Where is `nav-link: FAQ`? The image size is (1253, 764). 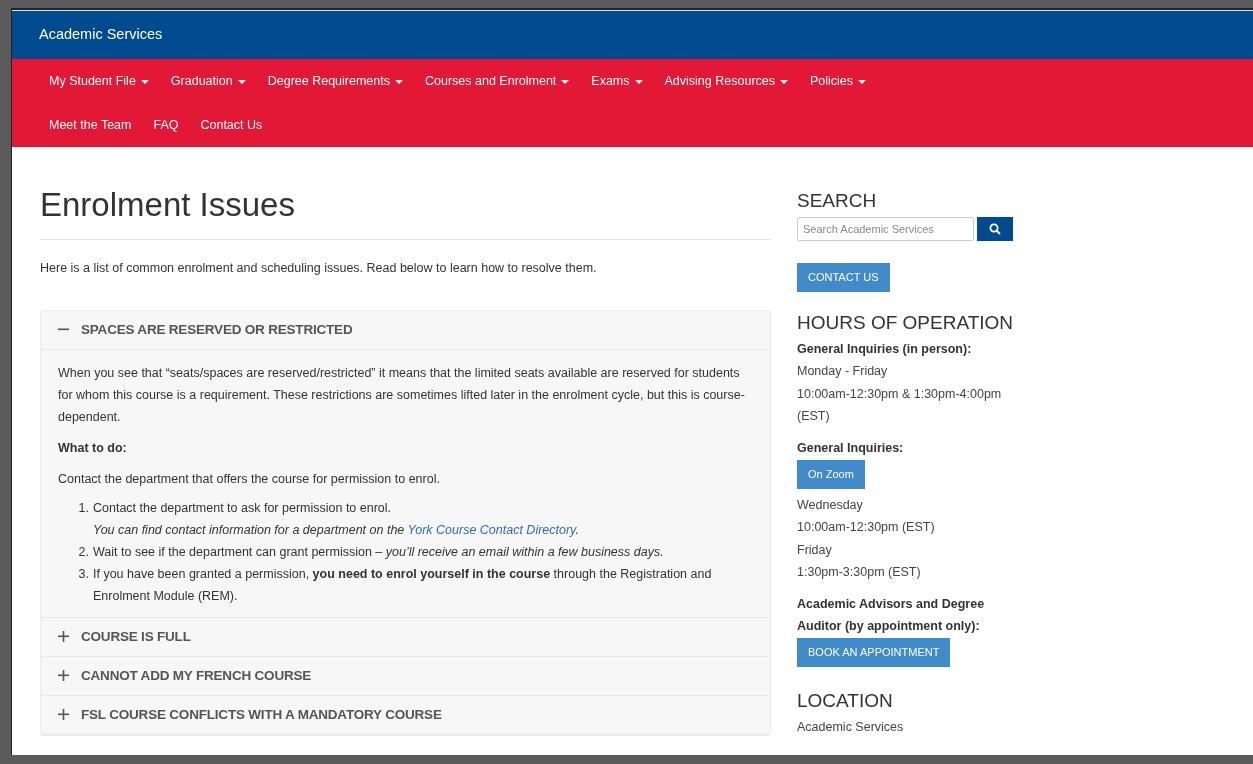
nav-link: FAQ is located at coordinates (166, 125).